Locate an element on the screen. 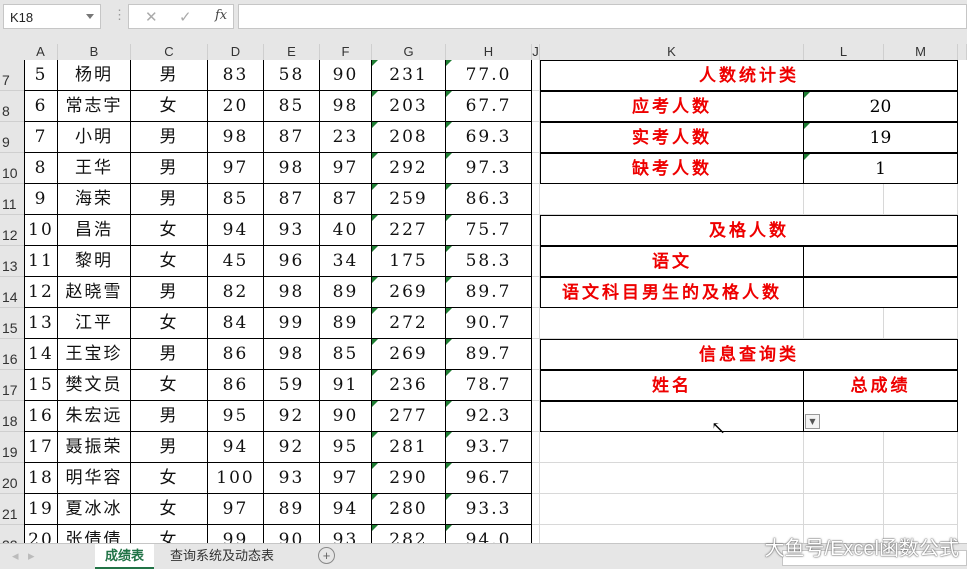 The height and width of the screenshot is (569, 967). table-cell: 90.7 is located at coordinates (489, 323).